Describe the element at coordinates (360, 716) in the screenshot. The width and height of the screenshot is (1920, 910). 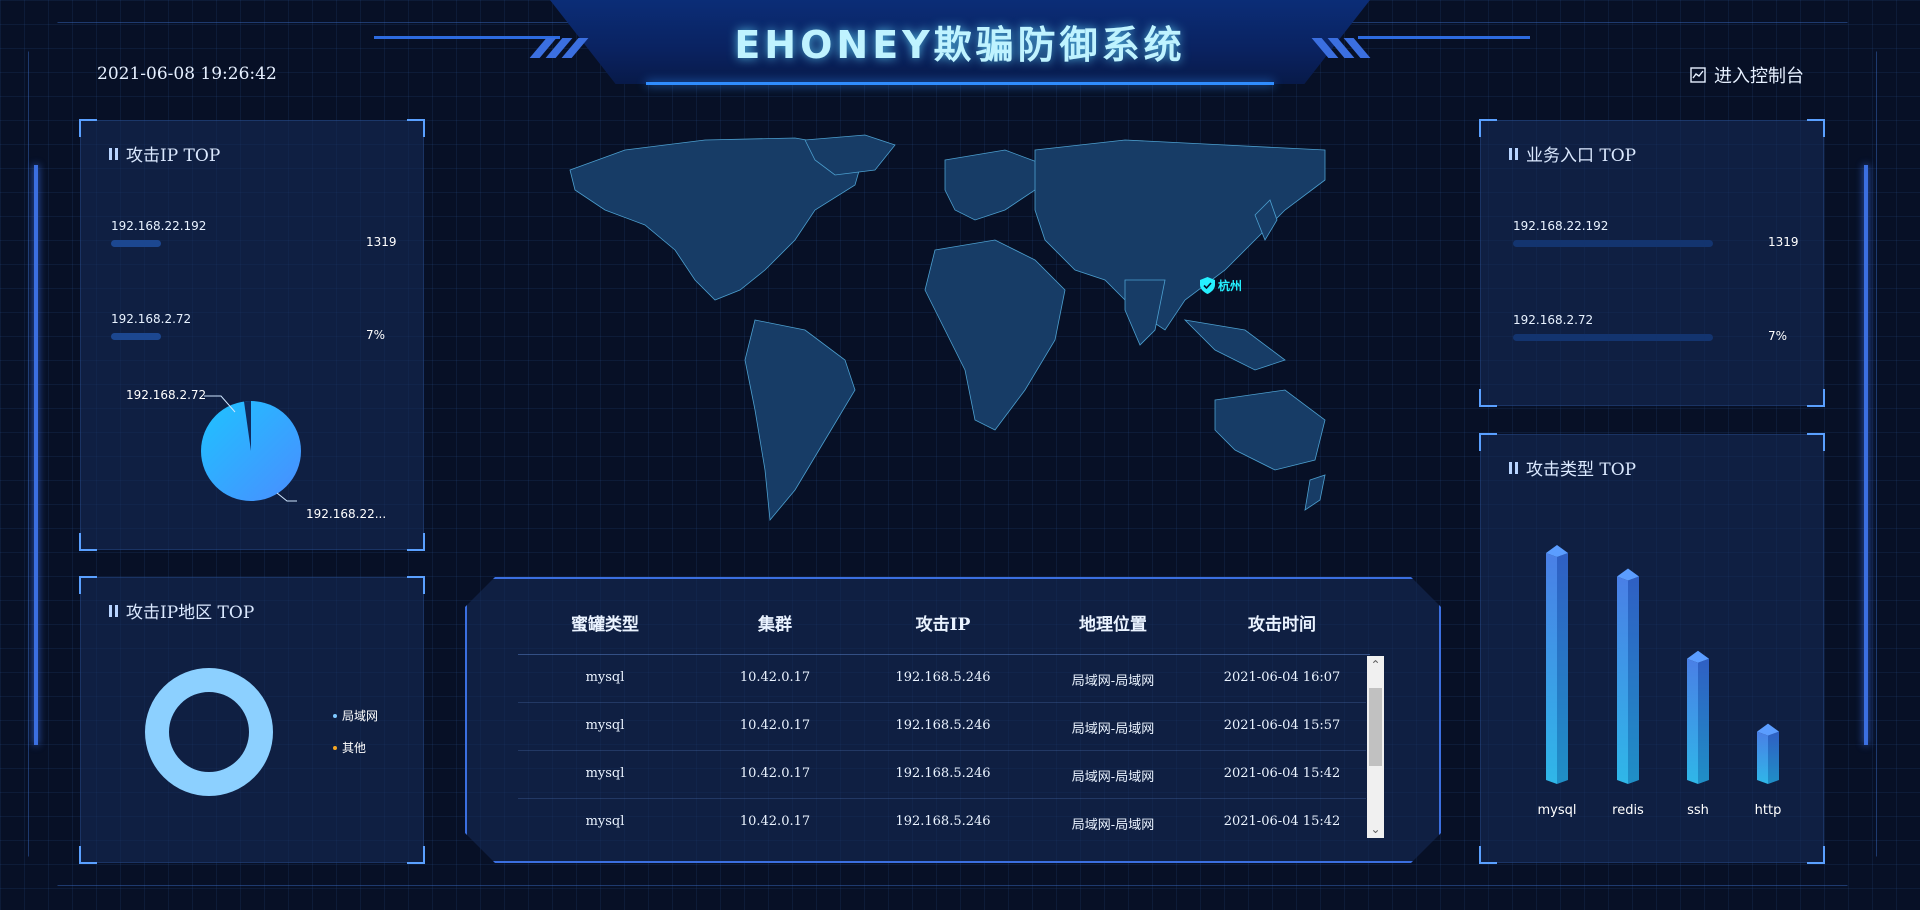
I see `legend-label: 局域网` at that location.